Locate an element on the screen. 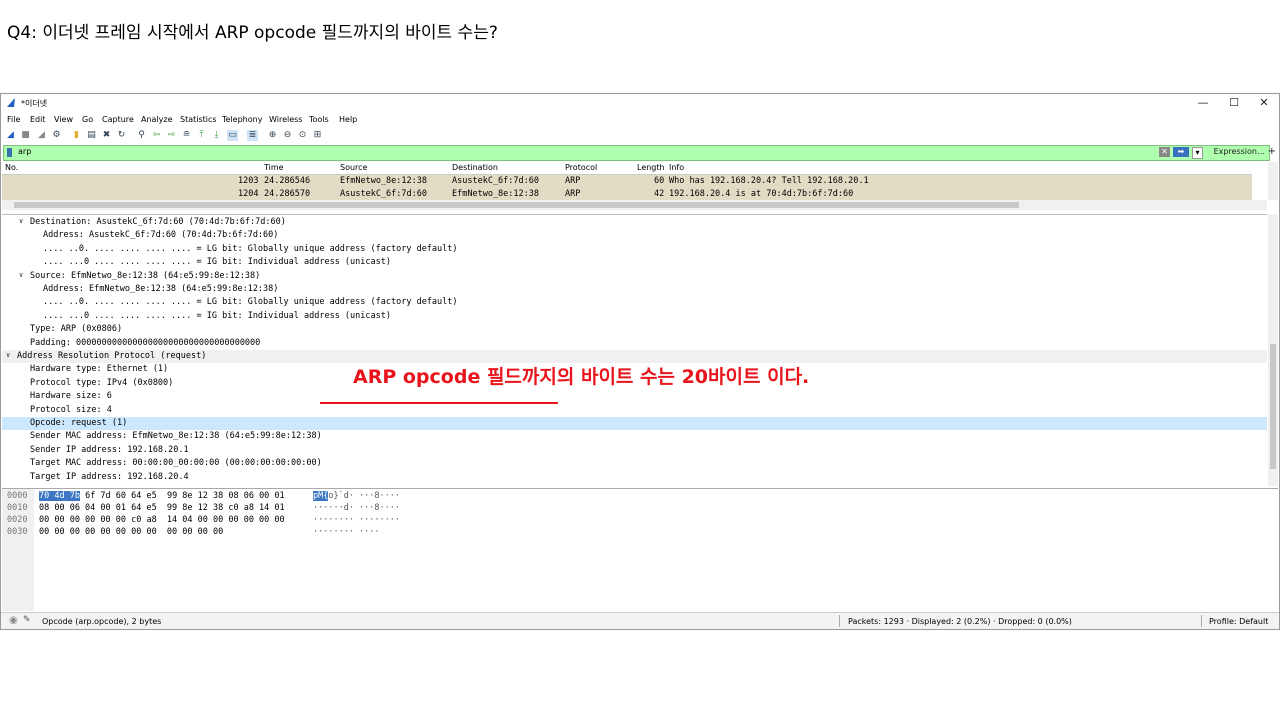 The image size is (1280, 720). details-scrollbar is located at coordinates (1273, 350).